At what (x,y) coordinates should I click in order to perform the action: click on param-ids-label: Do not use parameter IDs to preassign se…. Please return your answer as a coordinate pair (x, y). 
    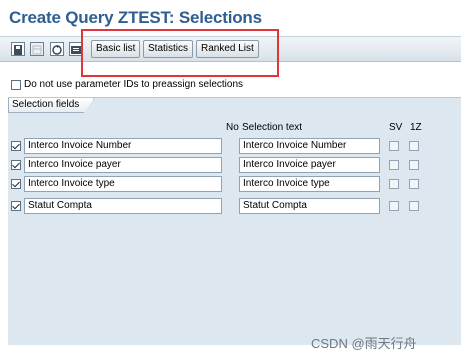
    Looking at the image, I should click on (133, 84).